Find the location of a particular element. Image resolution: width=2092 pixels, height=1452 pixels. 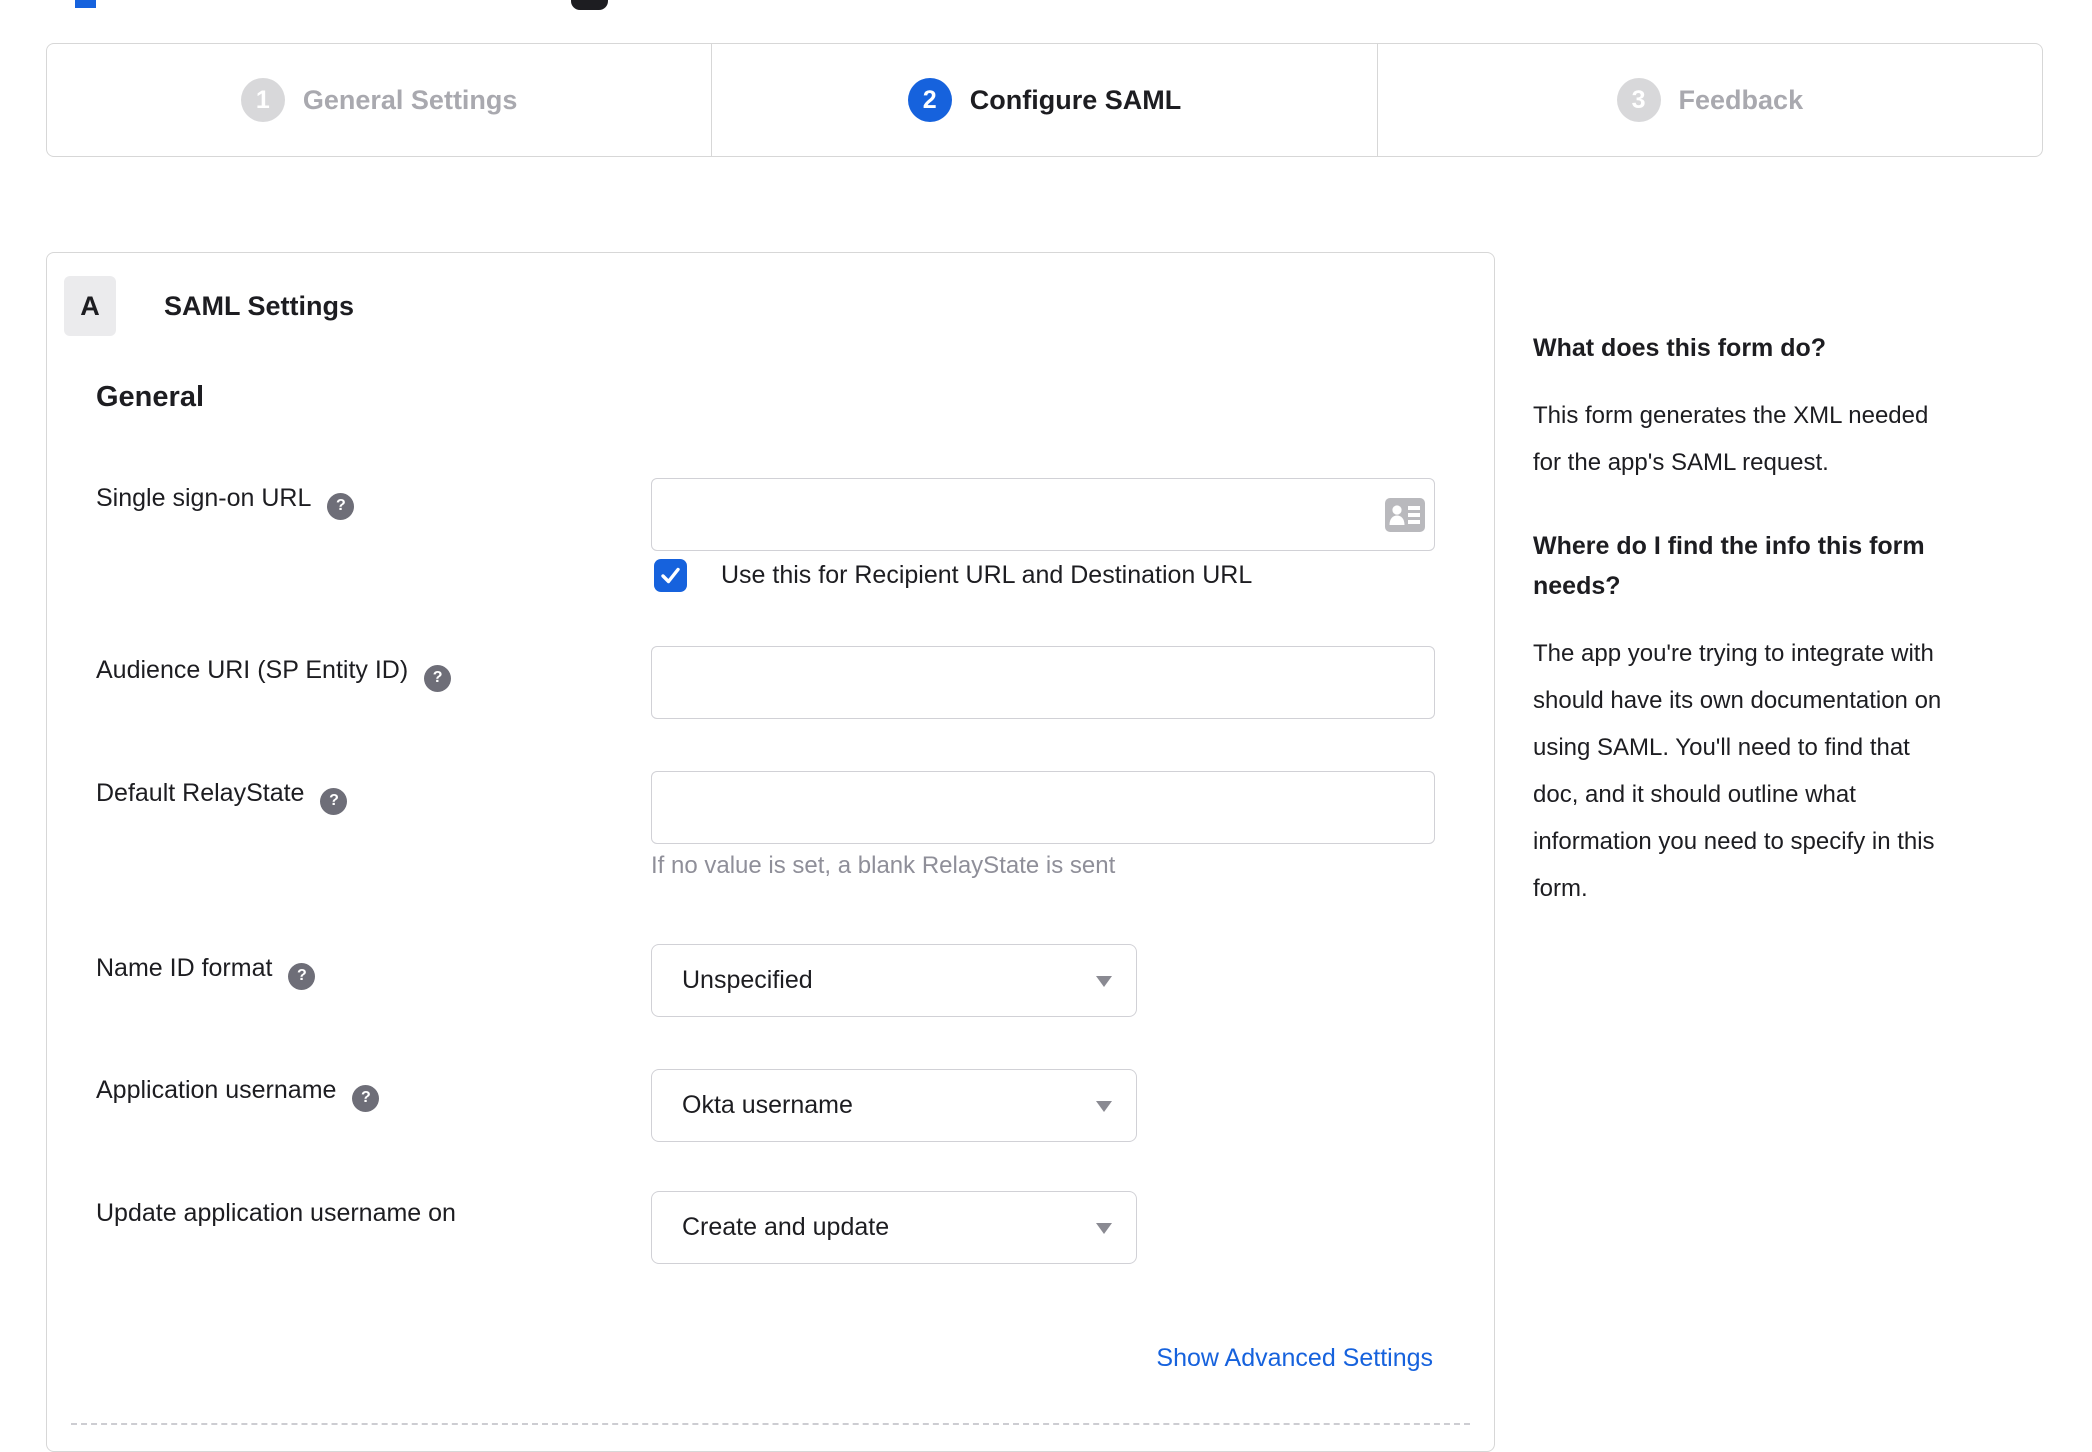

name-id-format-select: Unspecified is located at coordinates (894, 980).